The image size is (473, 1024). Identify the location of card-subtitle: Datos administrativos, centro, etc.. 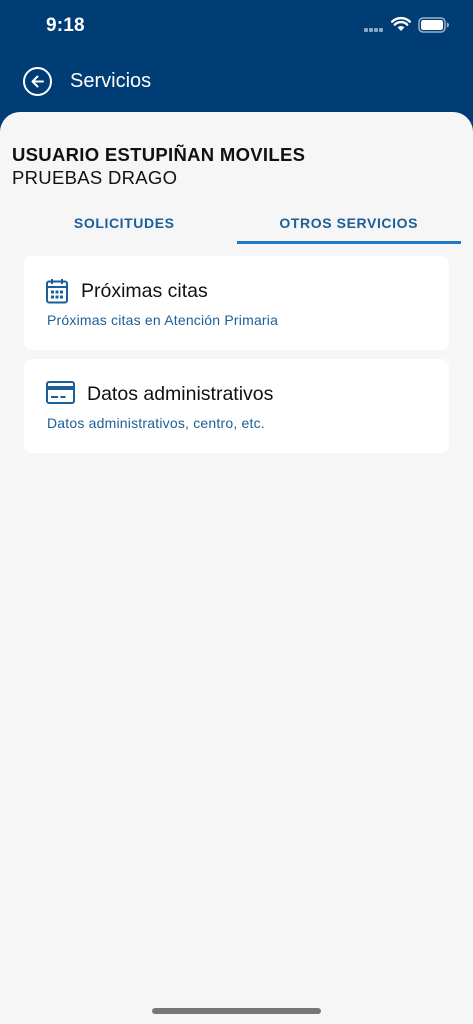
(156, 423).